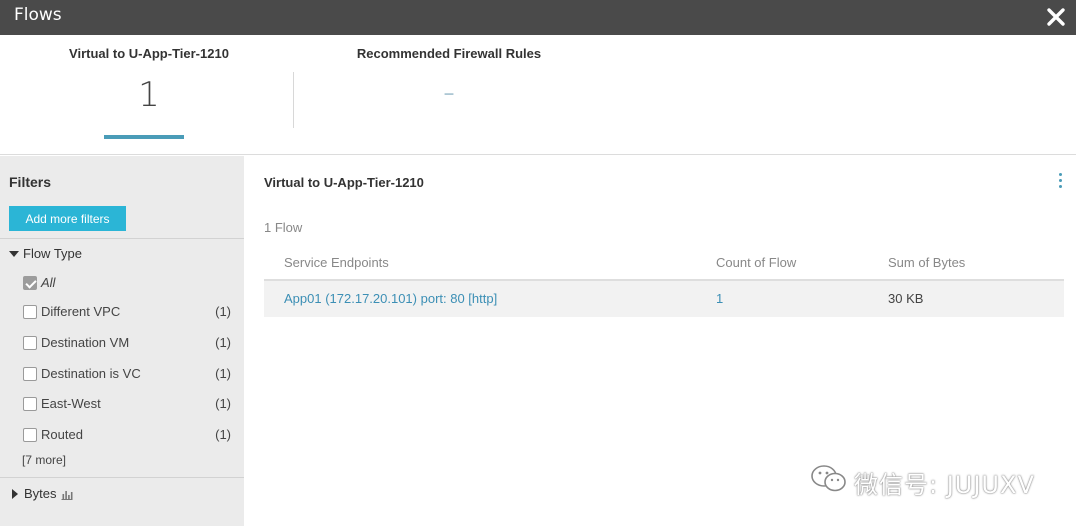 Image resolution: width=1076 pixels, height=526 pixels. I want to click on filter-option-label: Routed, so click(62, 434).